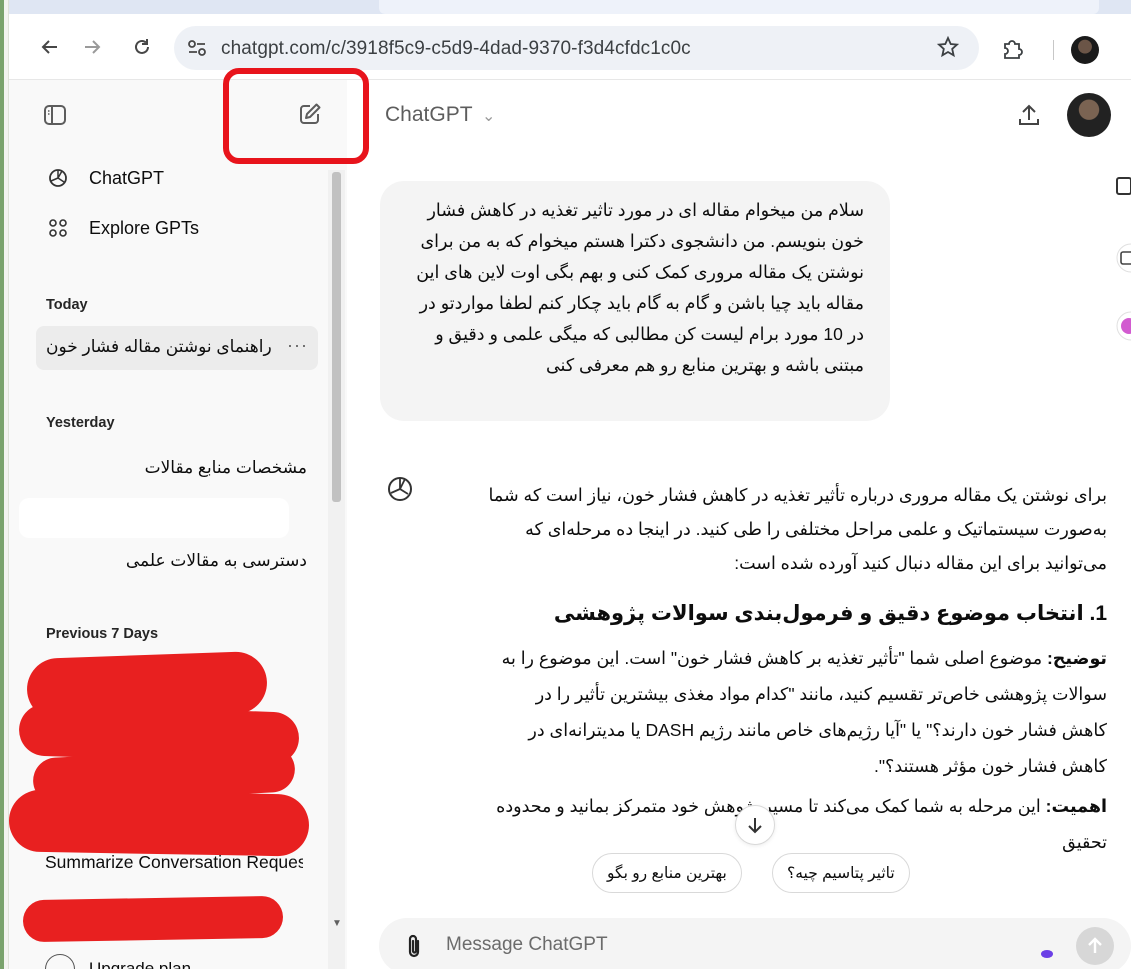 Image resolution: width=1131 pixels, height=969 pixels. I want to click on sidebar-scrollbar: ▼, so click(336, 569).